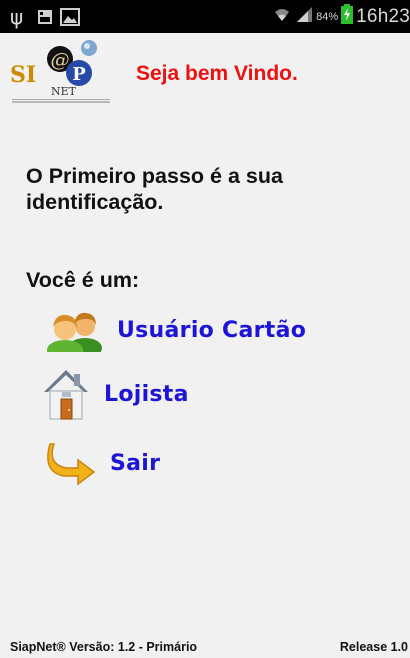 This screenshot has height=658, width=410. Describe the element at coordinates (304, 16) in the screenshot. I see `signal-icon` at that location.